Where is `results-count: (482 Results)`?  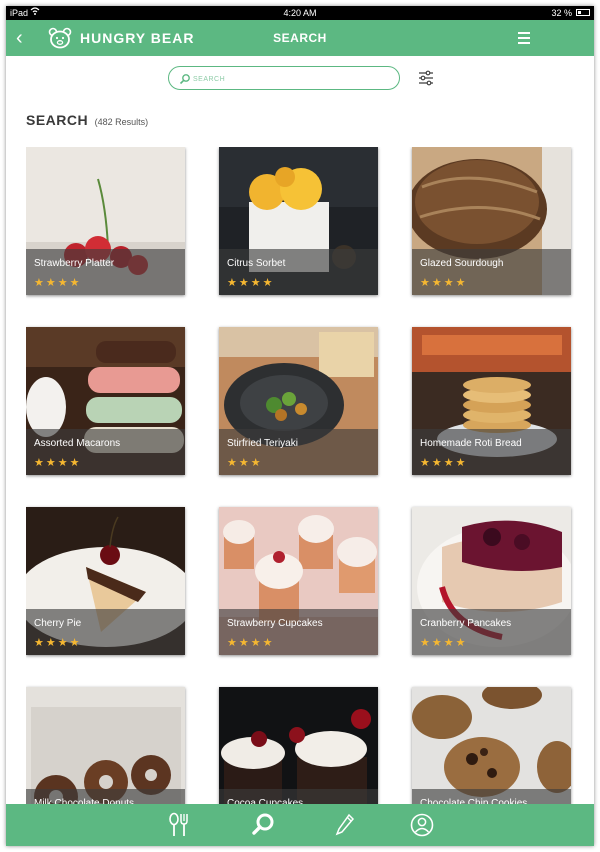 results-count: (482 Results) is located at coordinates (121, 122).